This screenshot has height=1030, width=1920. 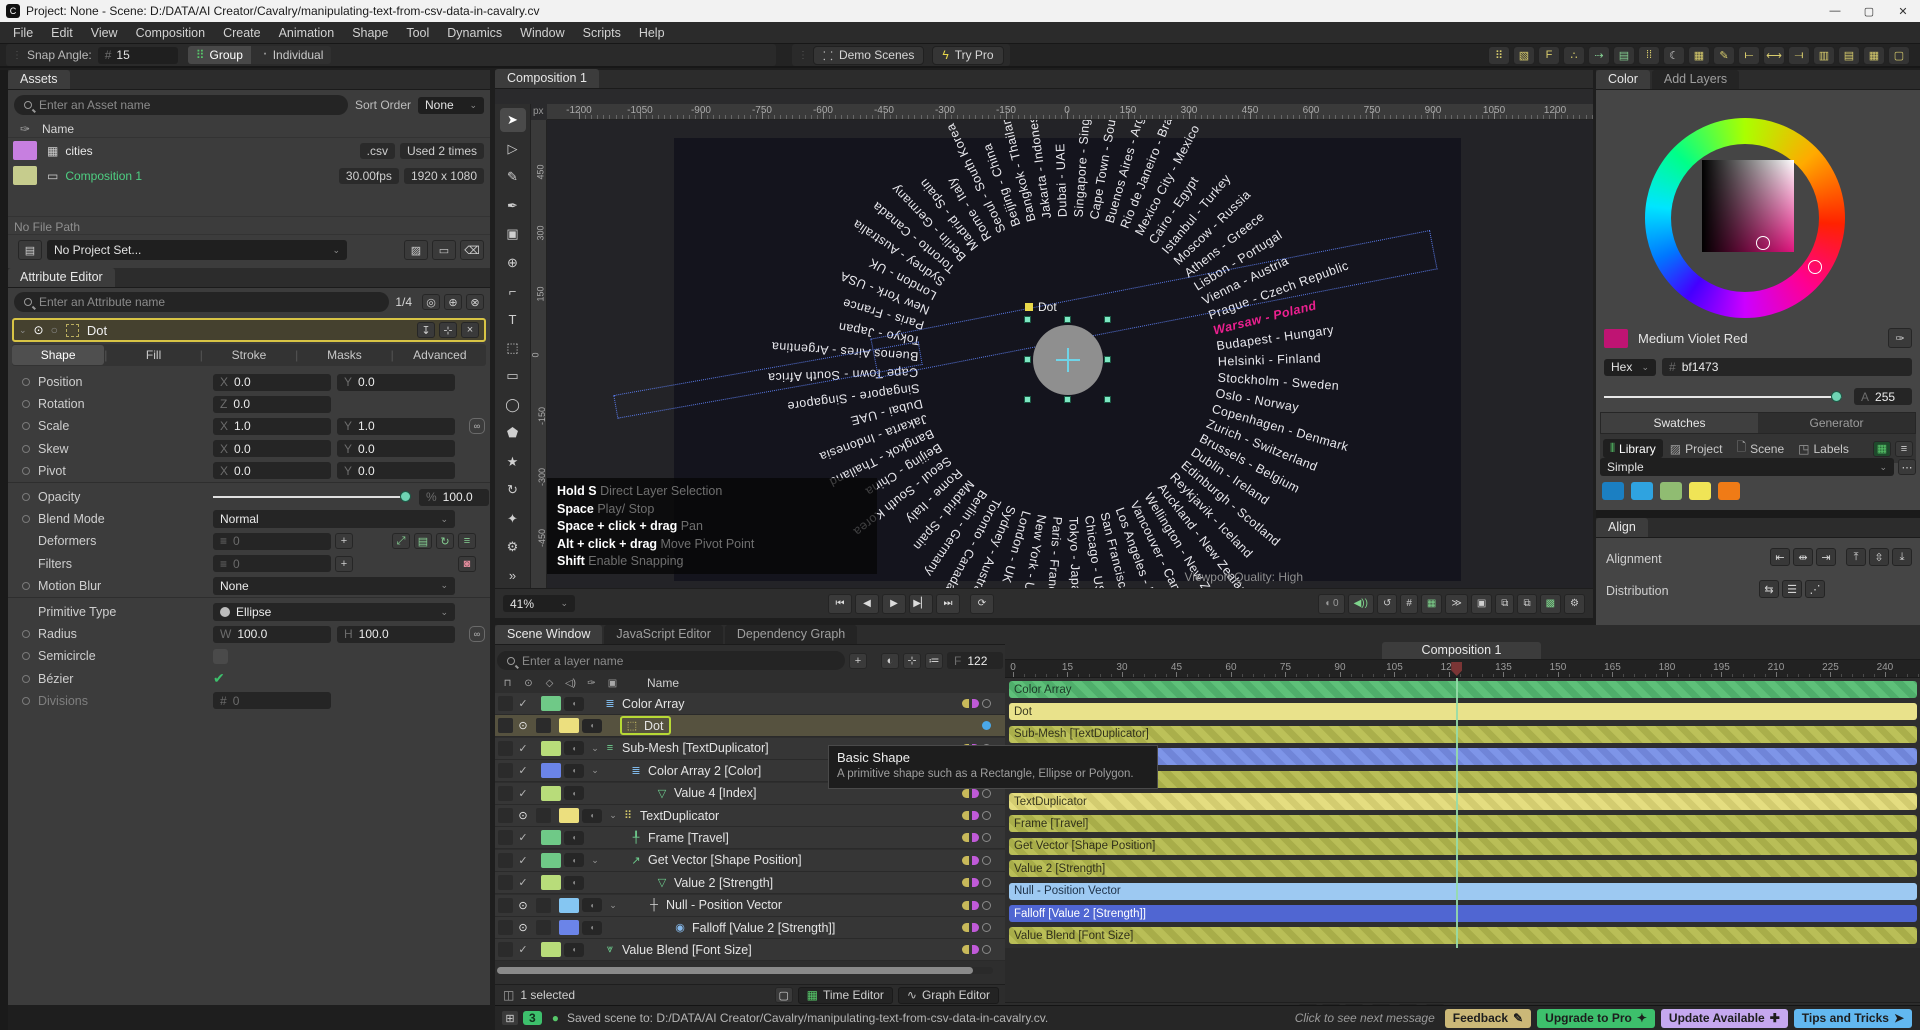 What do you see at coordinates (4, 550) in the screenshot?
I see `panel-splitter` at bounding box center [4, 550].